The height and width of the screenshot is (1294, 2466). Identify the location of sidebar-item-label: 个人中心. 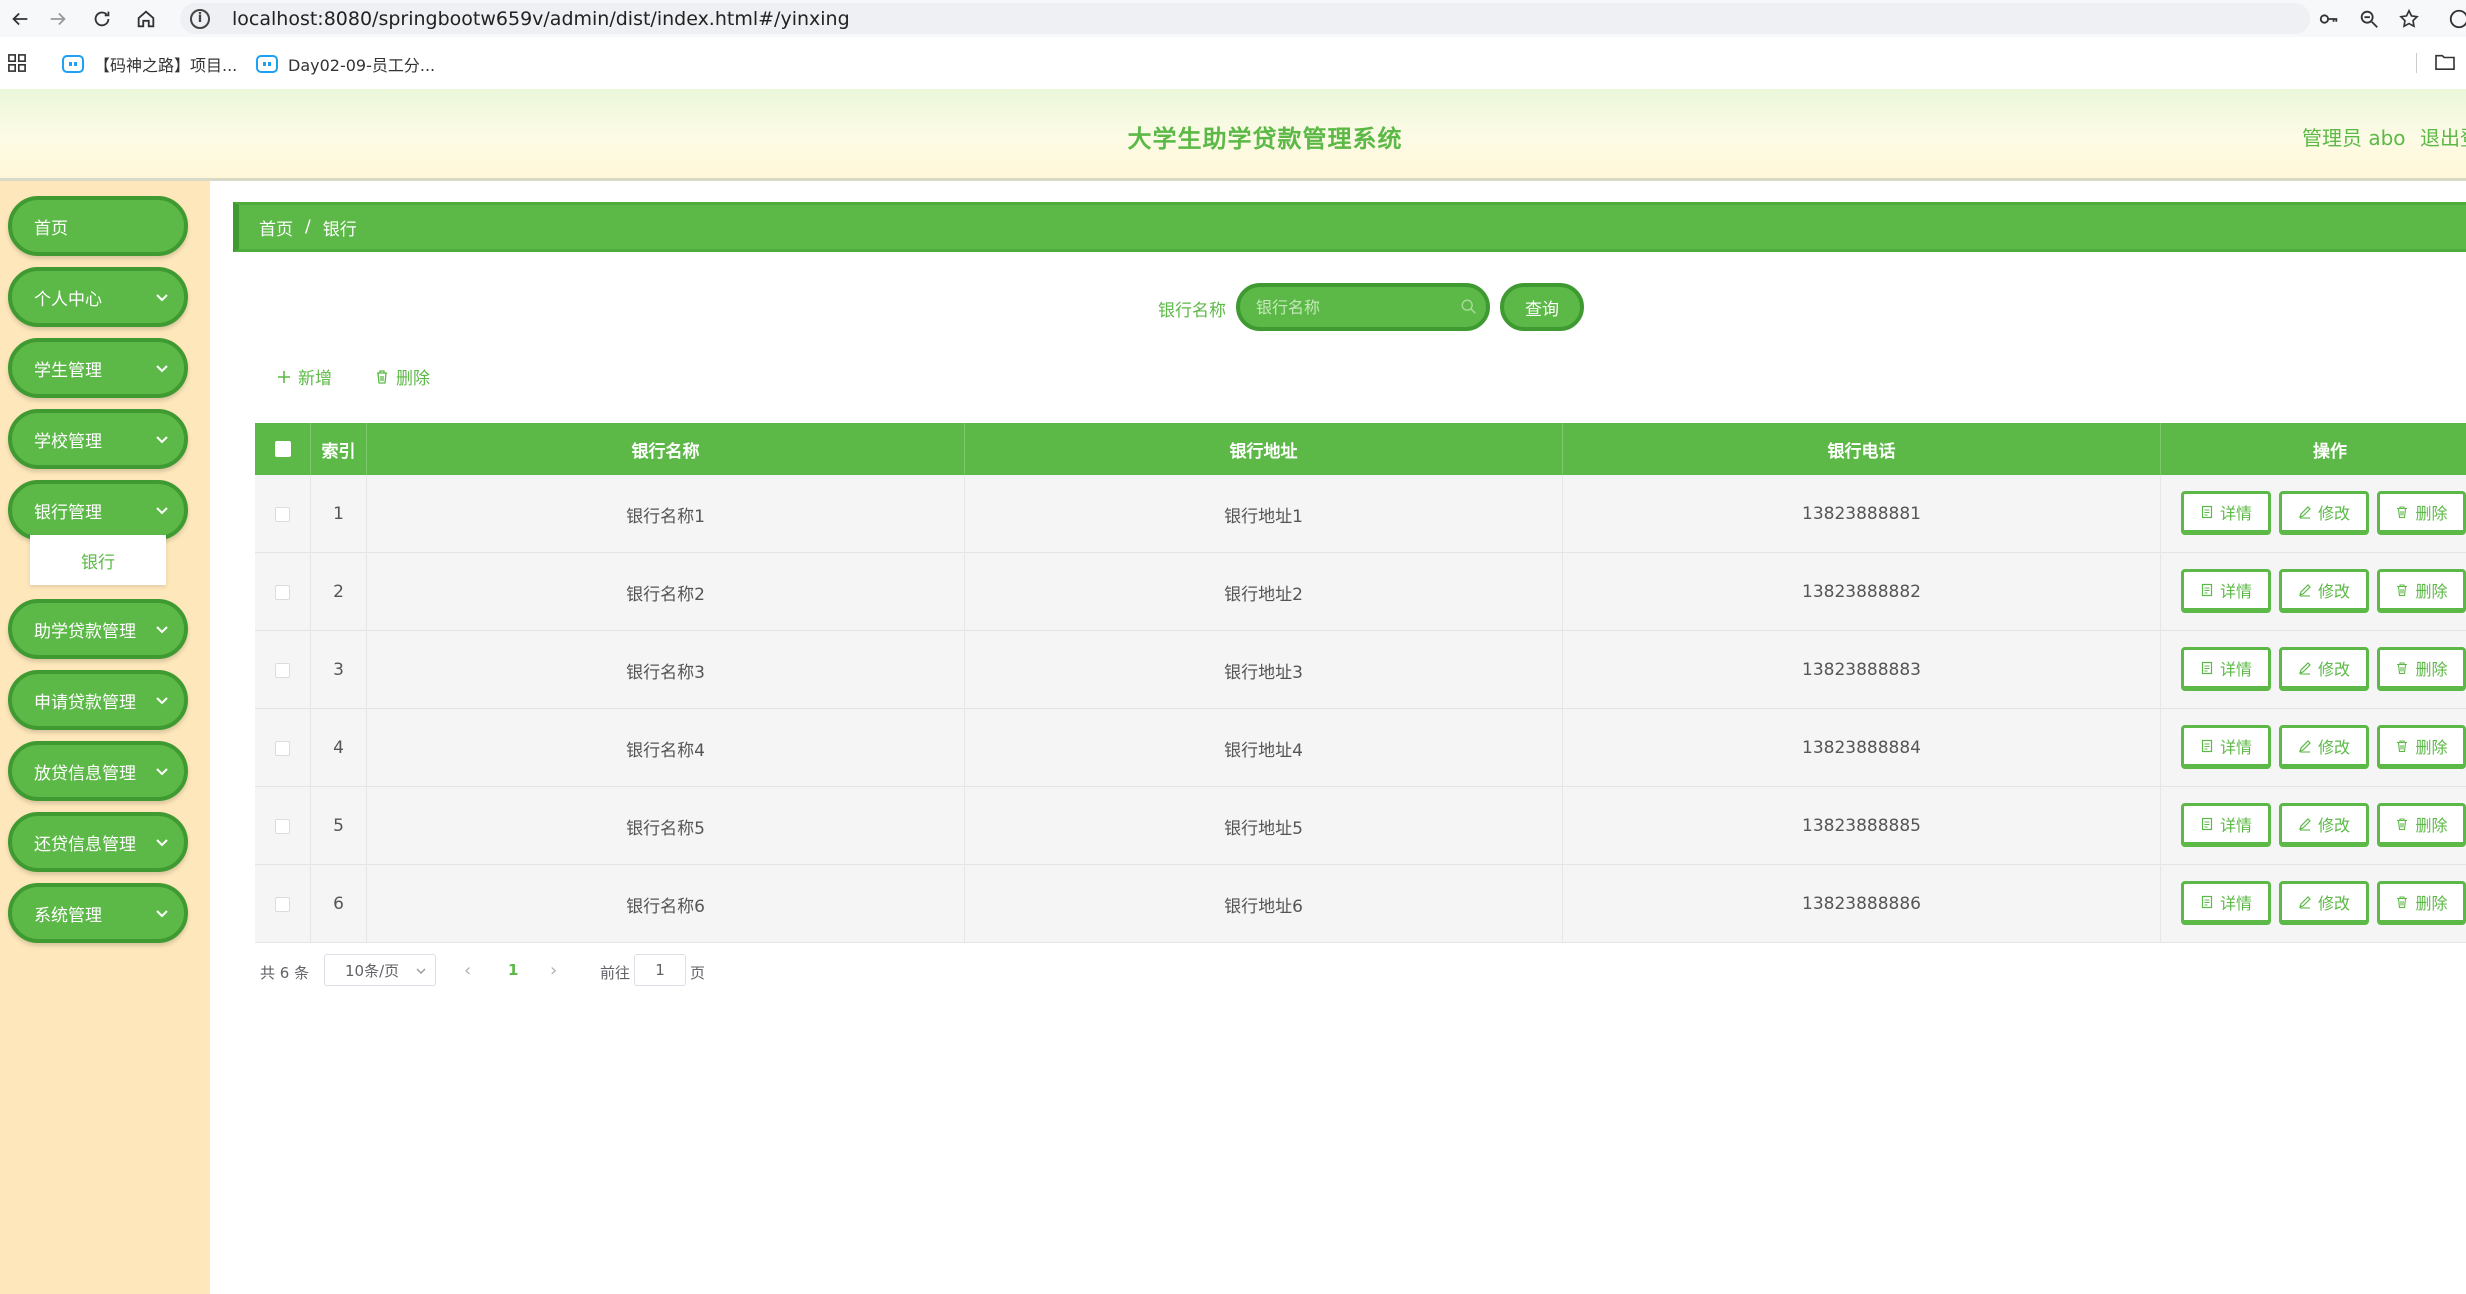
(68, 299).